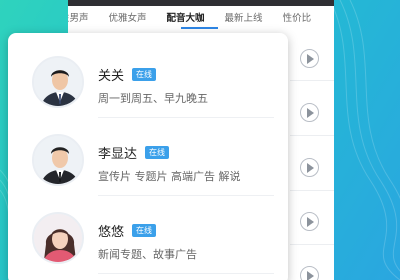 This screenshot has width=400, height=280. I want to click on actor-description: 宣传片 专题片 高端广告 解说, so click(169, 176).